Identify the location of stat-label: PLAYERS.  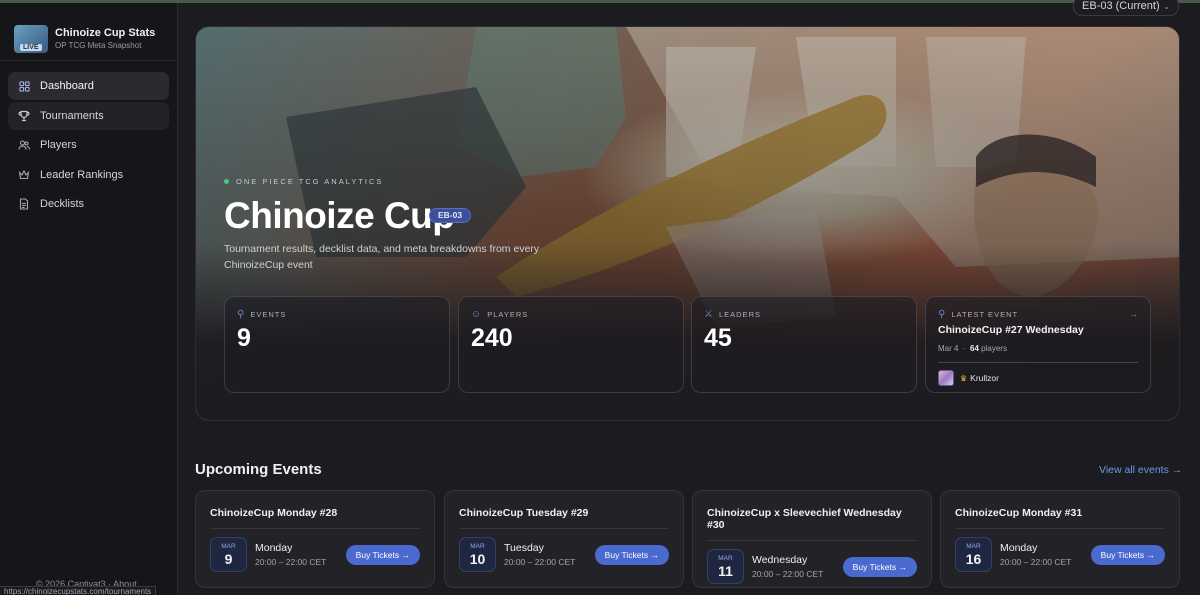
(508, 314).